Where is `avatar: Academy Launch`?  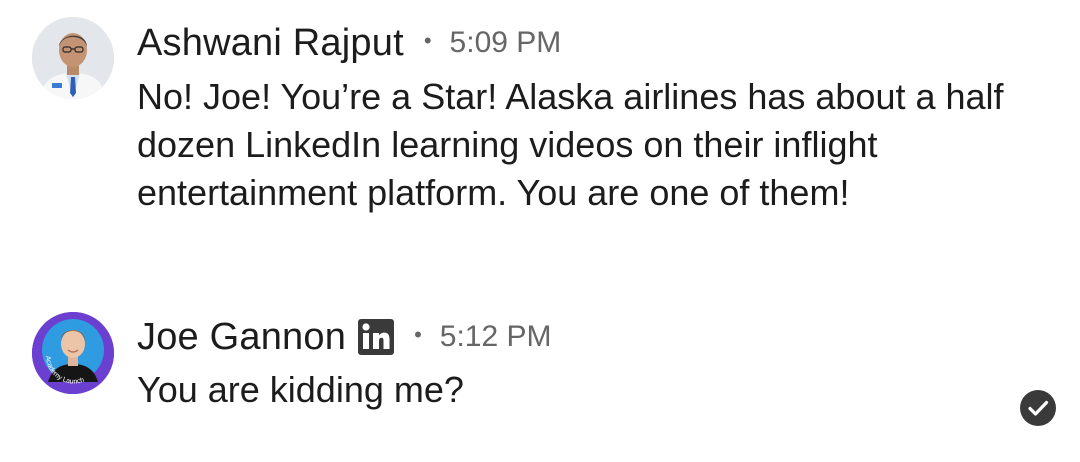
avatar: Academy Launch is located at coordinates (73, 353).